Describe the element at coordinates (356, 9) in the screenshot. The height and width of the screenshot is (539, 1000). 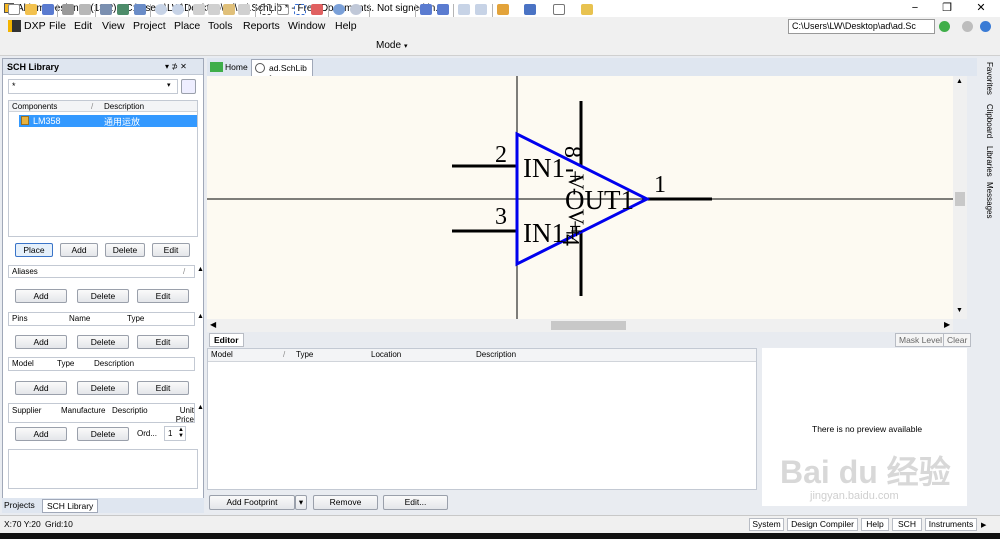
I see `redo-icon` at that location.